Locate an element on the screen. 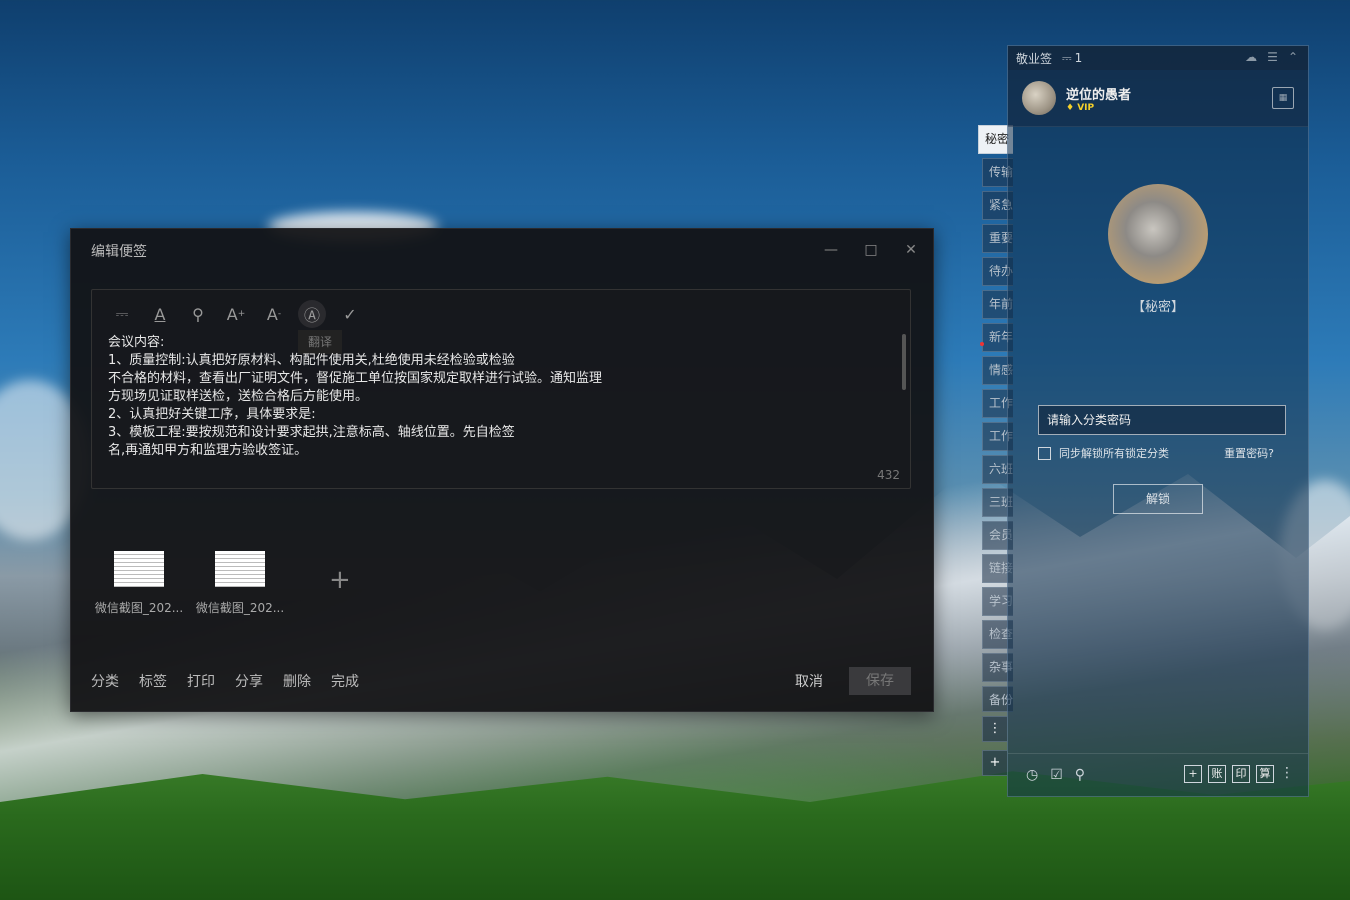 Image resolution: width=1350 pixels, height=900 pixels. sync-unlock-checkbox is located at coordinates (1044, 453).